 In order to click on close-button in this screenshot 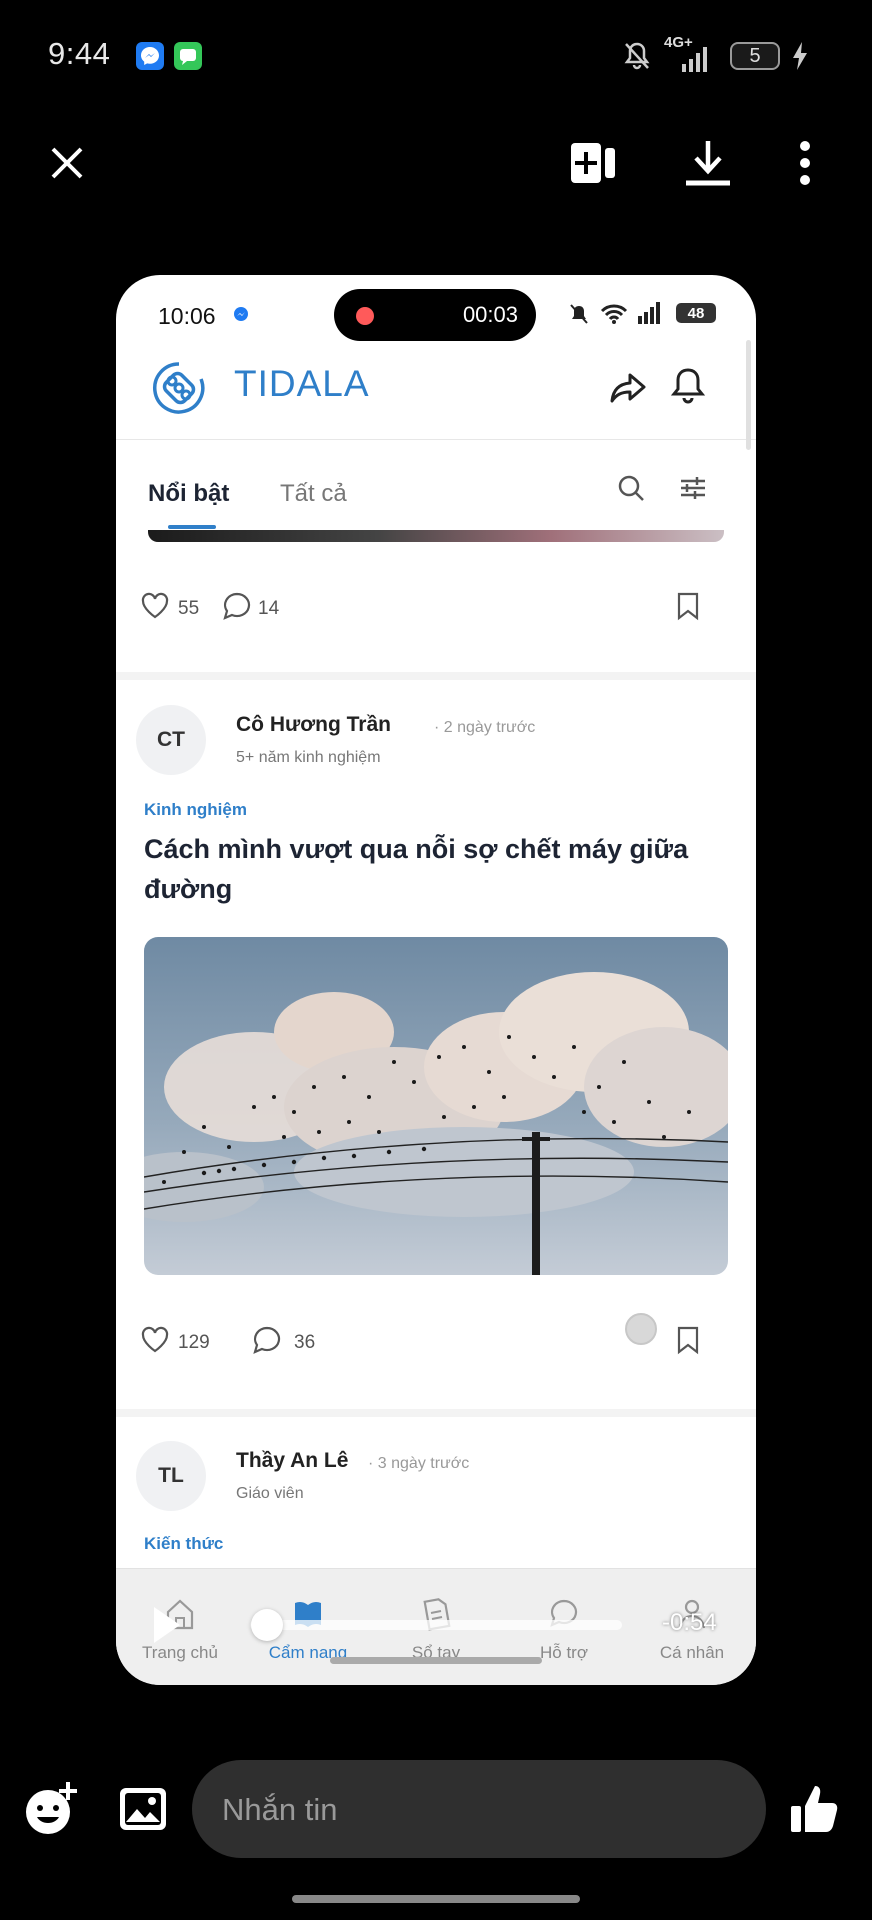, I will do `click(67, 163)`.